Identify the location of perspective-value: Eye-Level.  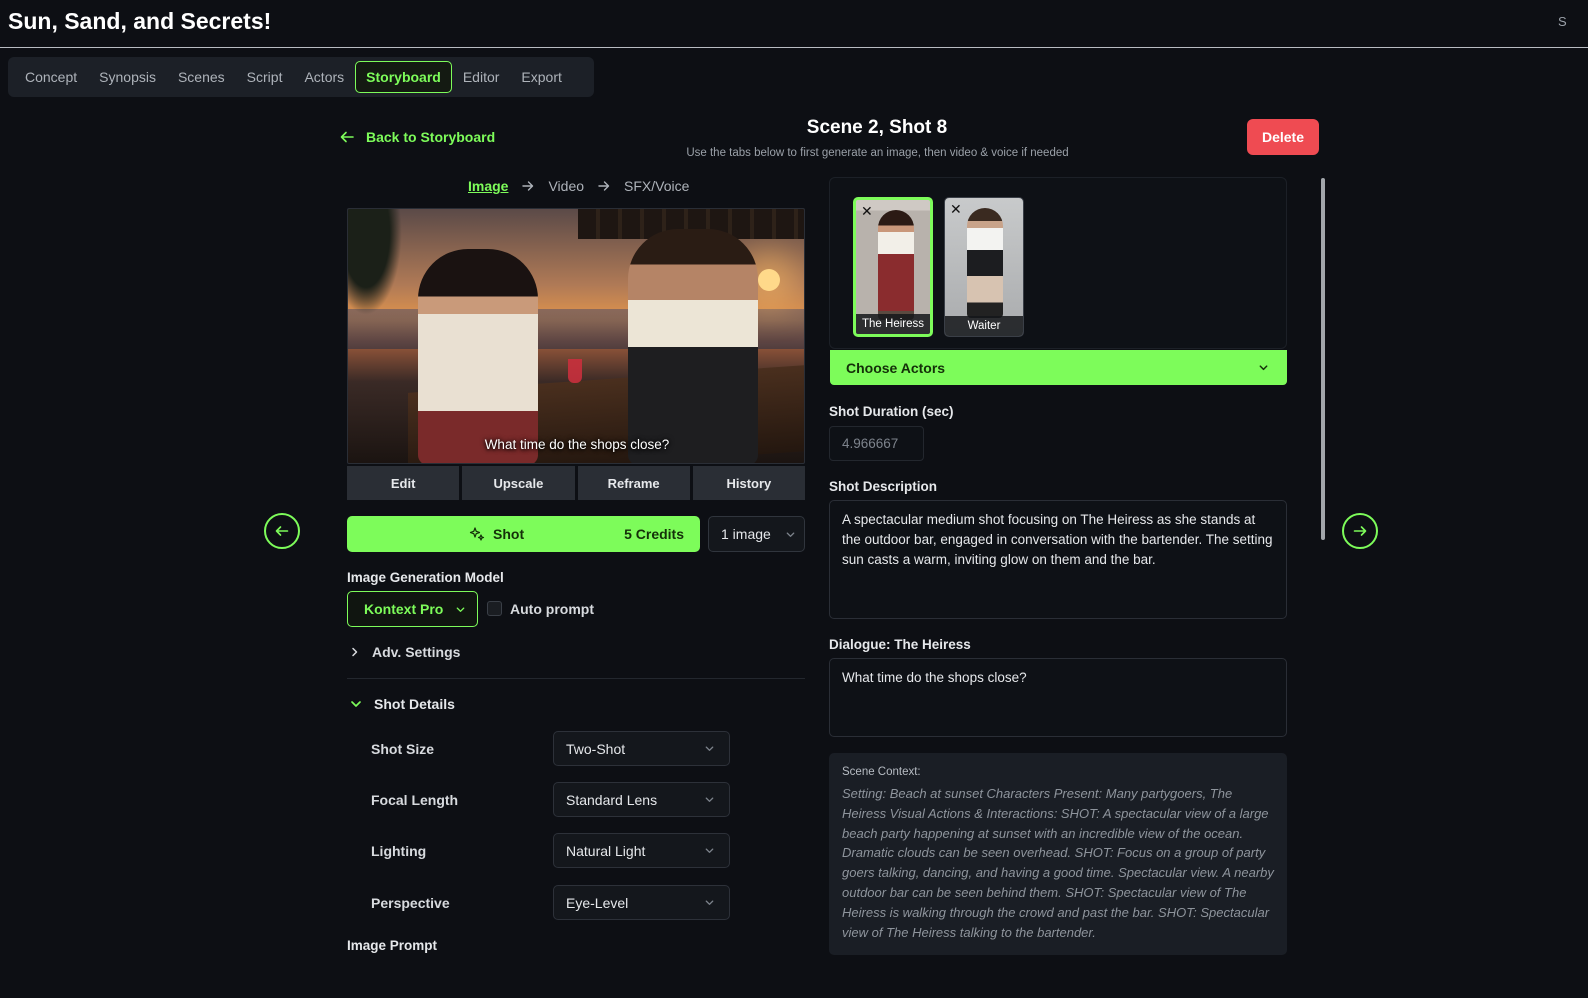
(597, 902).